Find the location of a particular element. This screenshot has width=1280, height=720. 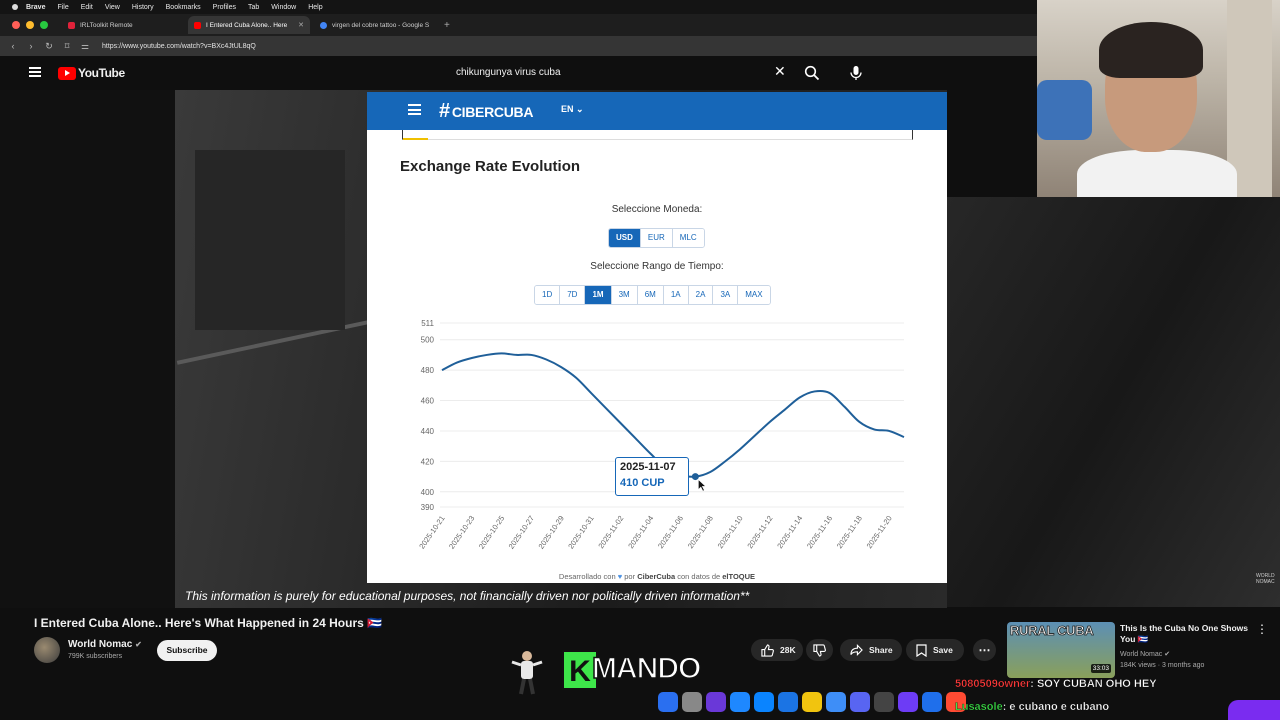

tab-google-search: virgen del cobre tattoo - Google S is located at coordinates (375, 25).